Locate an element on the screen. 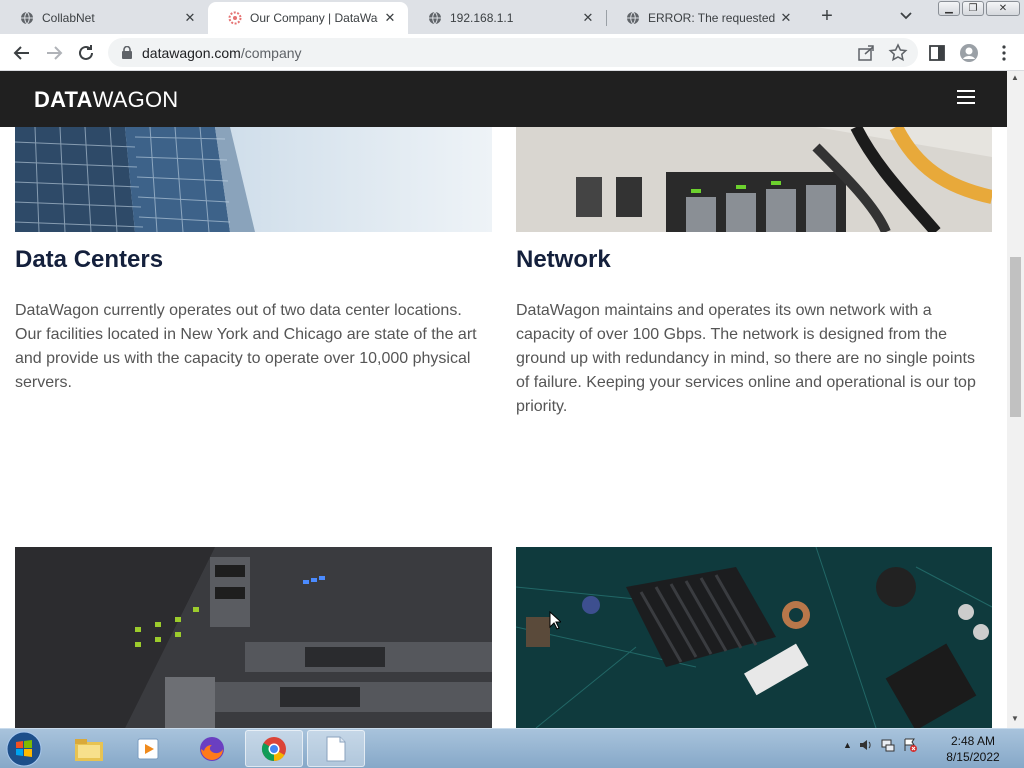 The width and height of the screenshot is (1024, 768). tab-collabnet: CollabNet ✕ is located at coordinates (104, 18).